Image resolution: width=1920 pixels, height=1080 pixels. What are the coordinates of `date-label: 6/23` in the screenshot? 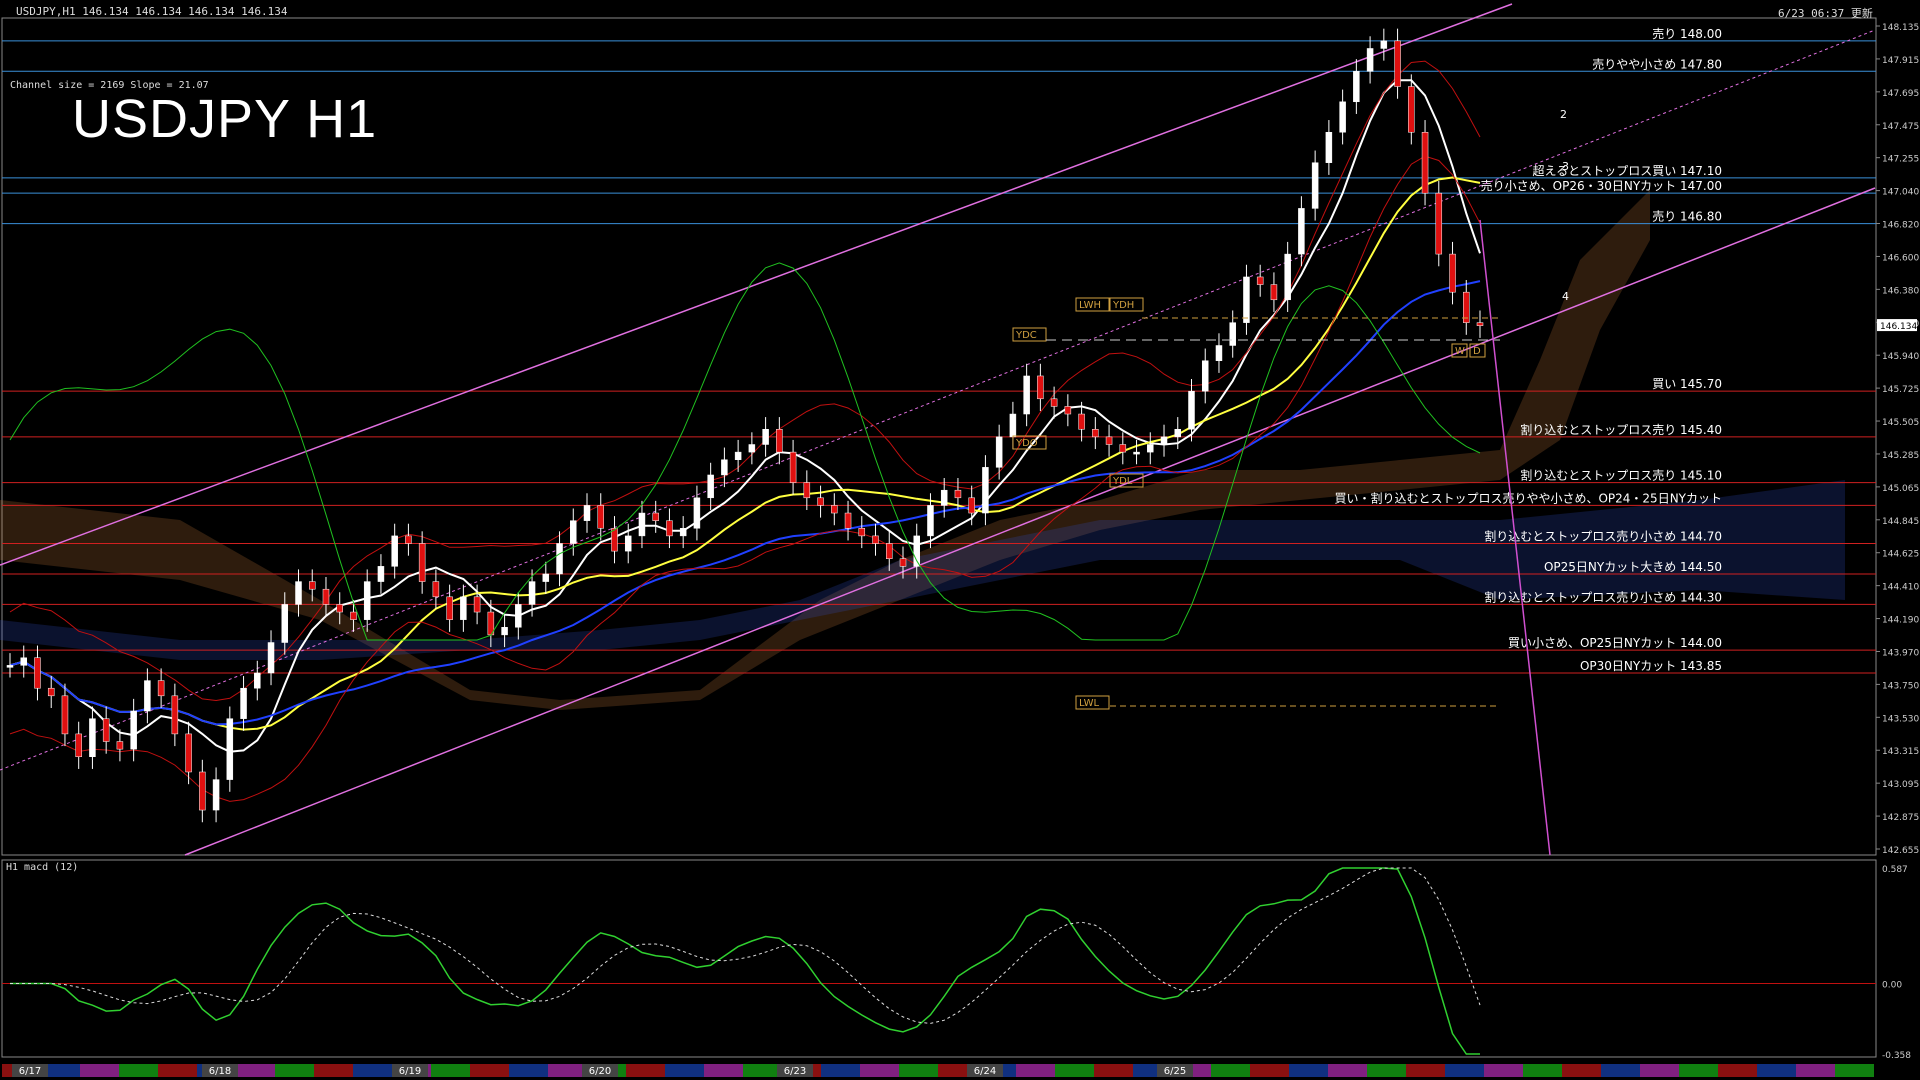 It's located at (795, 1071).